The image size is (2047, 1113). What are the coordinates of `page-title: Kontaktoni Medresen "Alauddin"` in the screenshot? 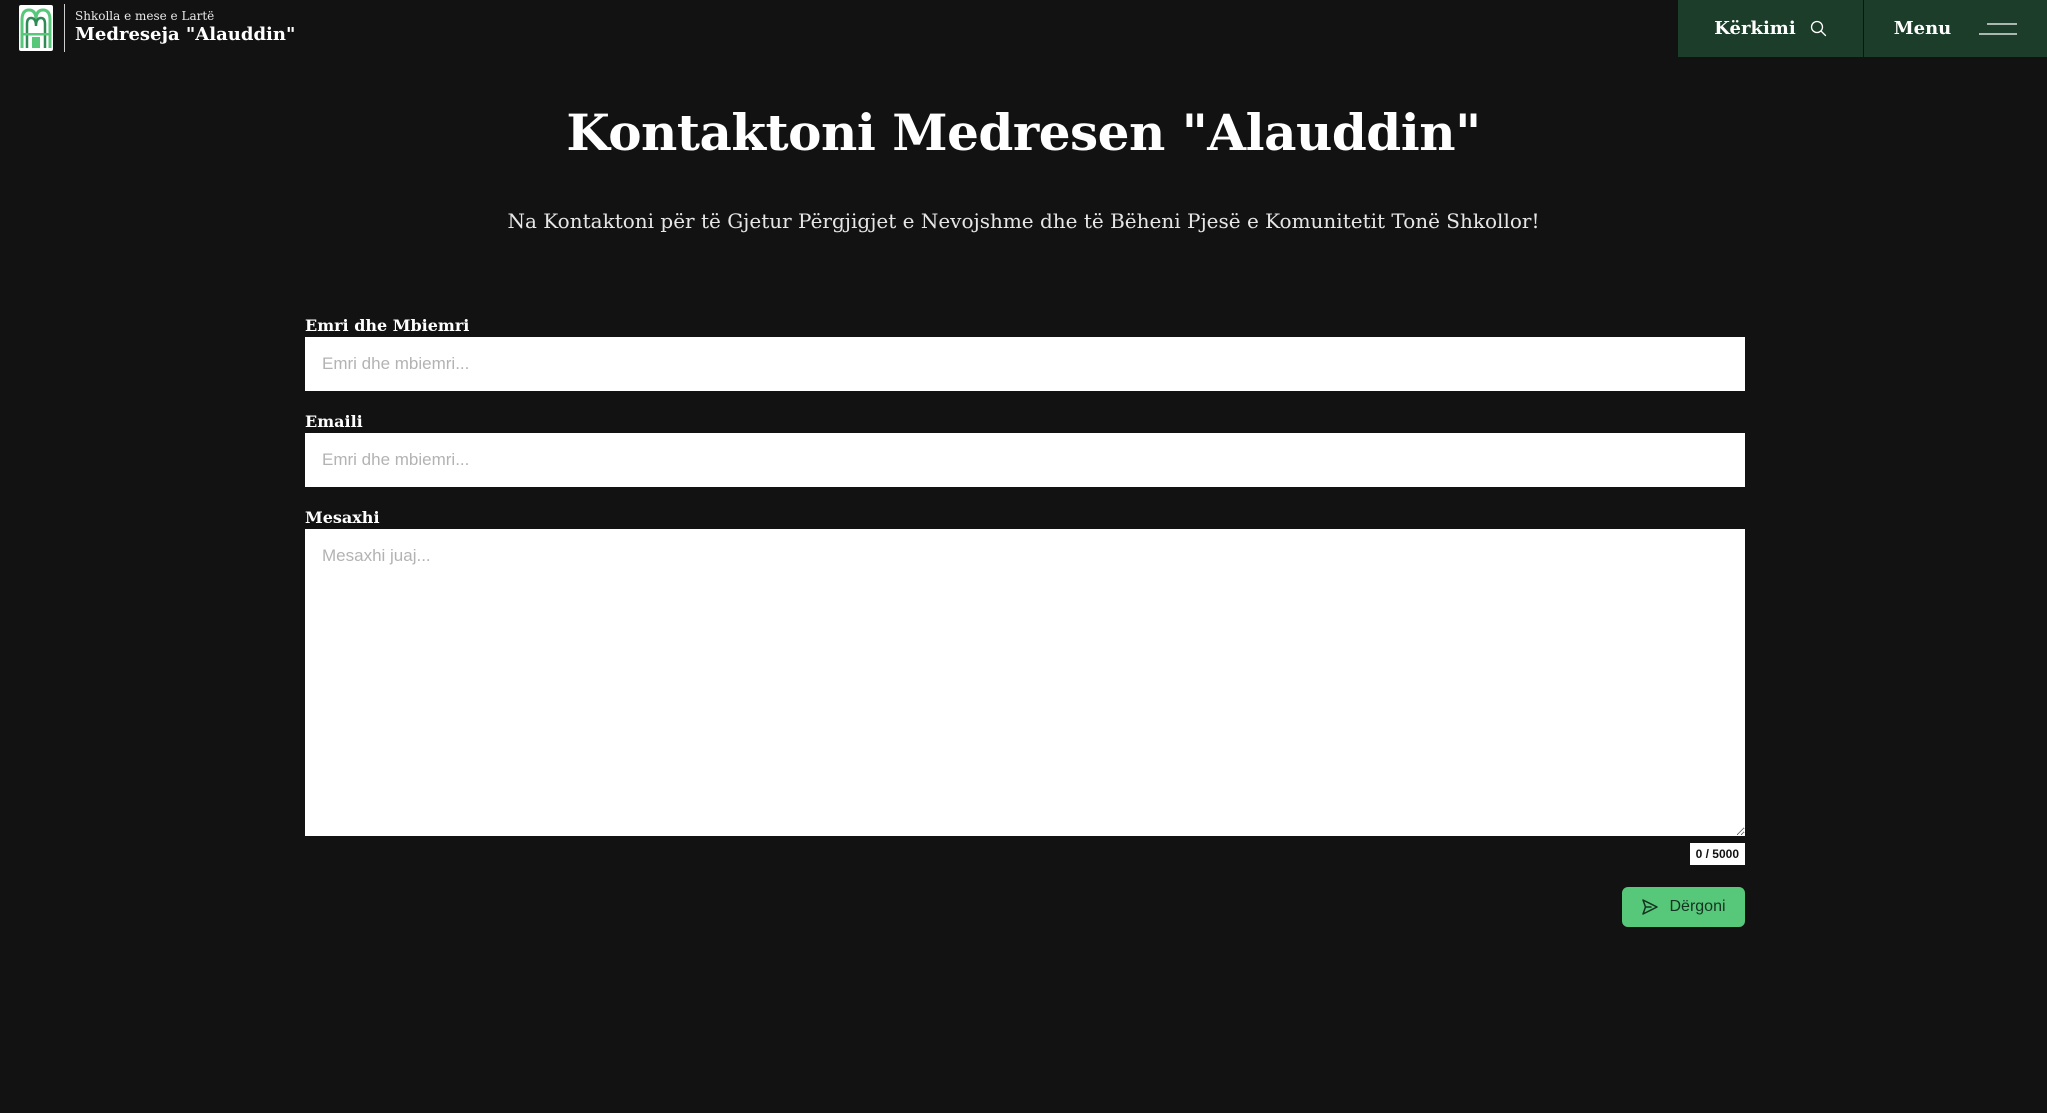 It's located at (1023, 132).